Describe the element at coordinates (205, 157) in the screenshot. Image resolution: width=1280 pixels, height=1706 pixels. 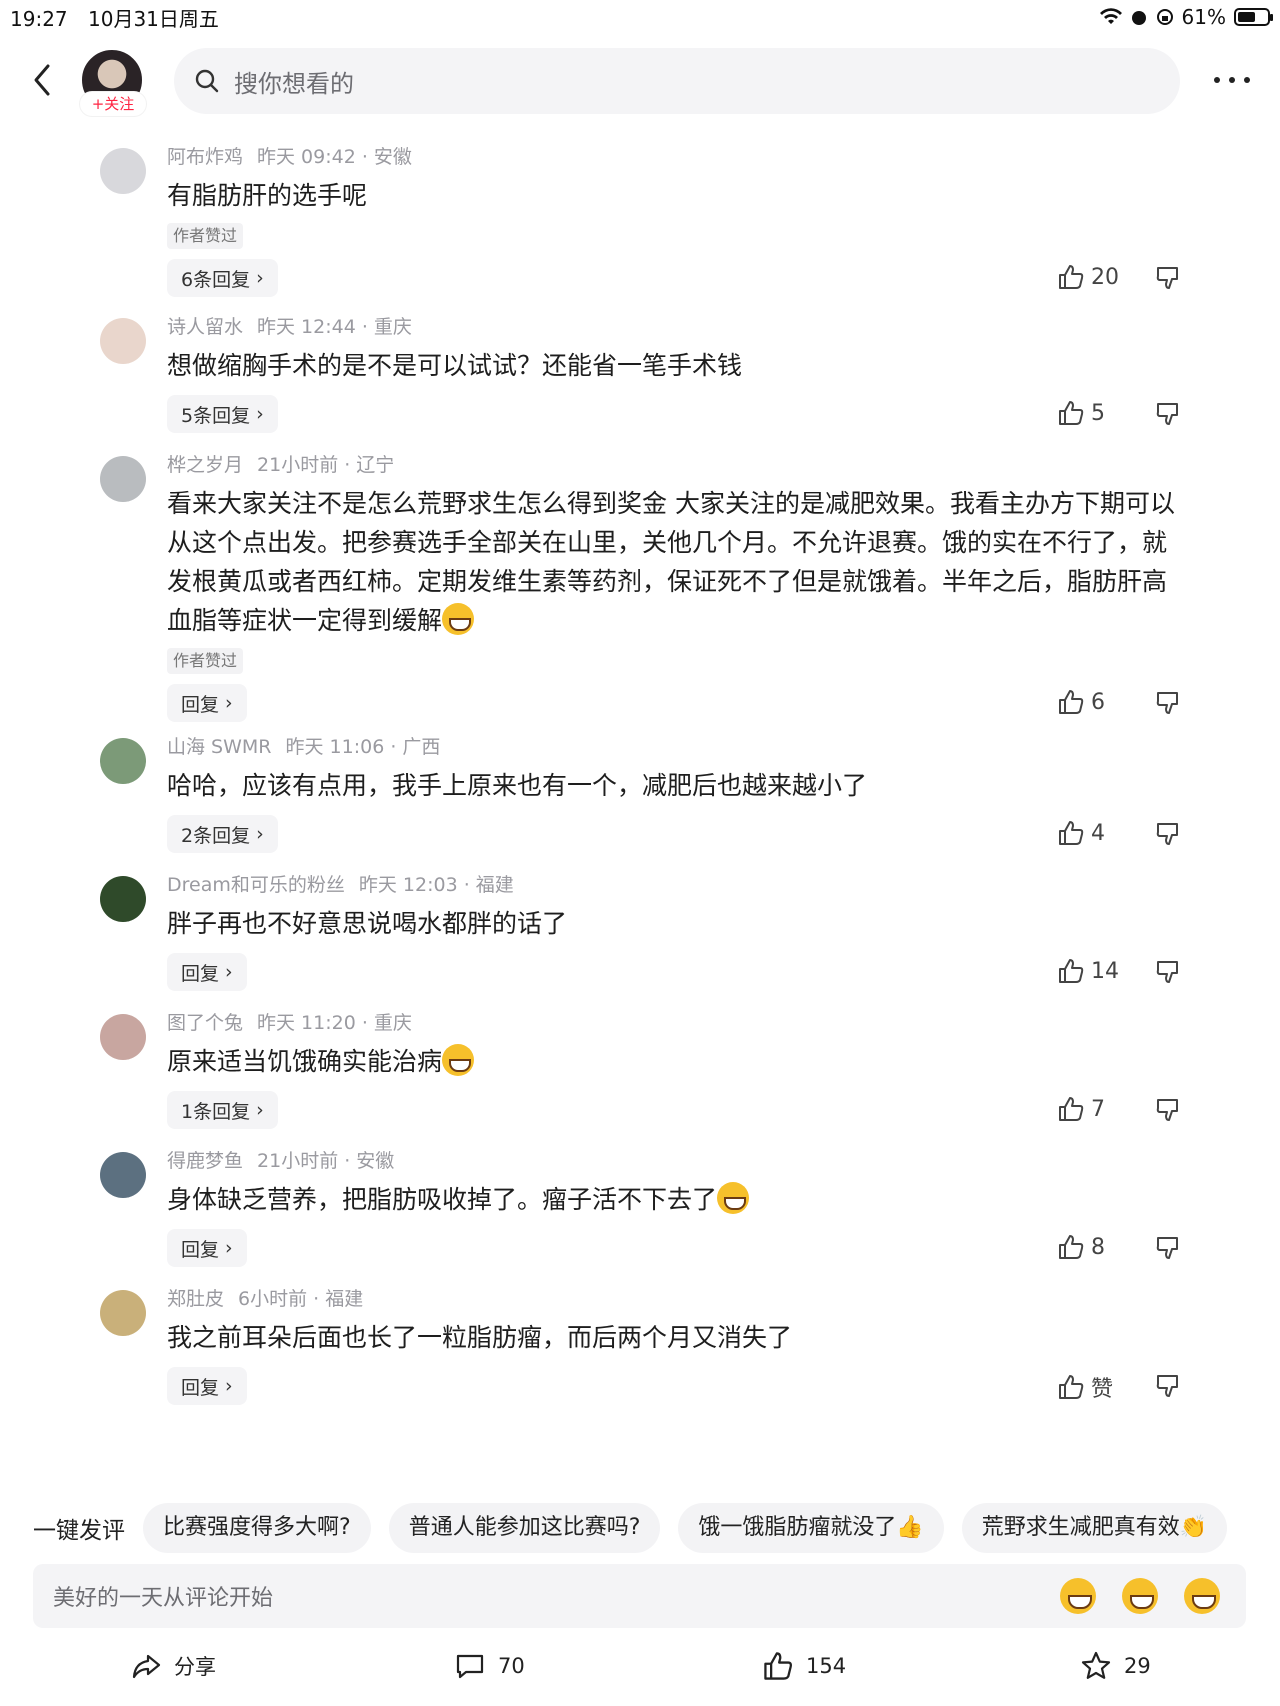
I see `comment-author: 阿布炸鸡` at that location.